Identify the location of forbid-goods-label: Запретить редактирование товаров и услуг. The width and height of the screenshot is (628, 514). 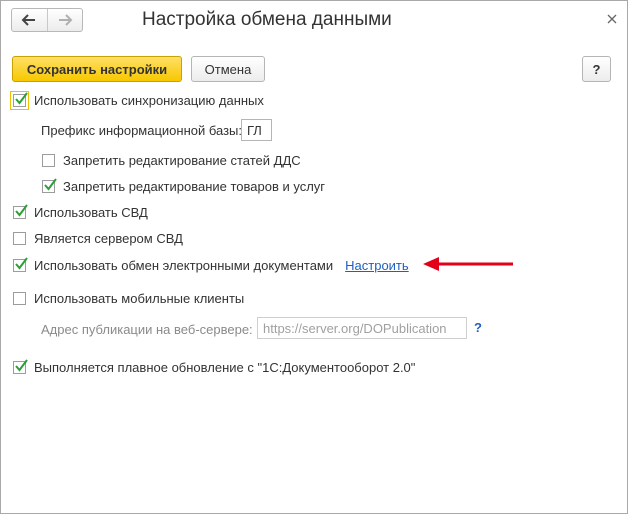
(194, 186).